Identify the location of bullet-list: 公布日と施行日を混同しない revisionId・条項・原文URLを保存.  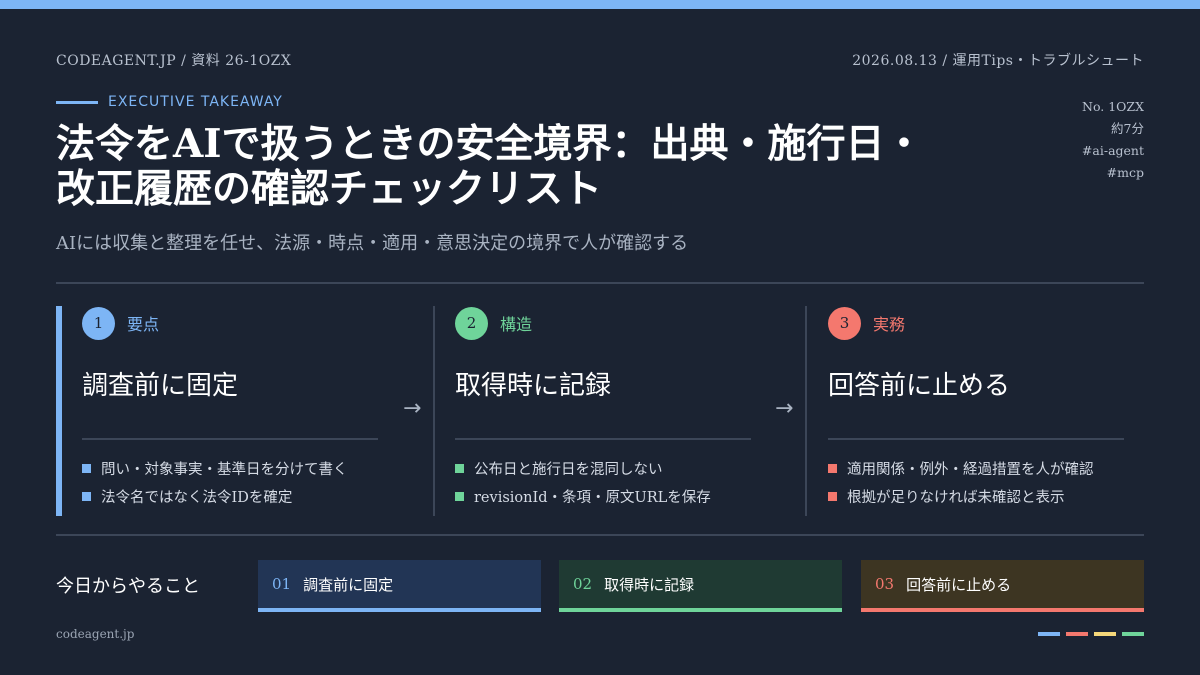
(605, 482).